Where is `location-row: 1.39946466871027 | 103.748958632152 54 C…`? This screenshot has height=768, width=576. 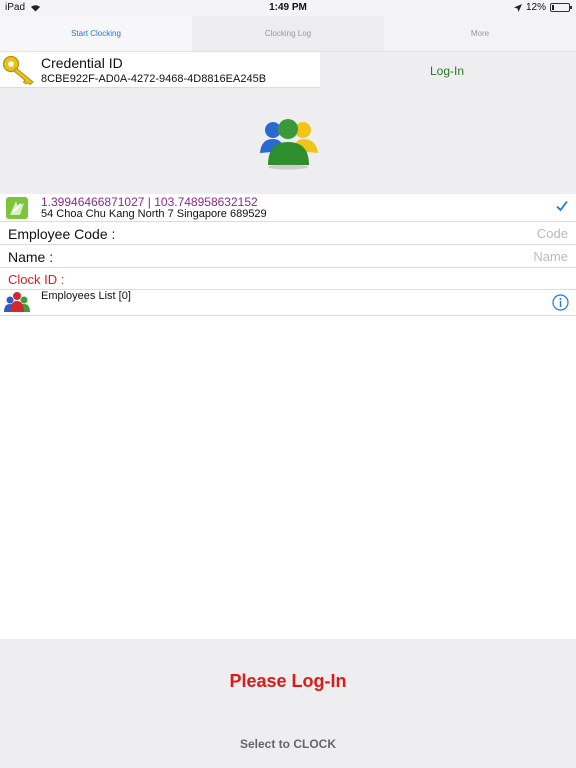 location-row: 1.39946466871027 | 103.748958632152 54 C… is located at coordinates (288, 208).